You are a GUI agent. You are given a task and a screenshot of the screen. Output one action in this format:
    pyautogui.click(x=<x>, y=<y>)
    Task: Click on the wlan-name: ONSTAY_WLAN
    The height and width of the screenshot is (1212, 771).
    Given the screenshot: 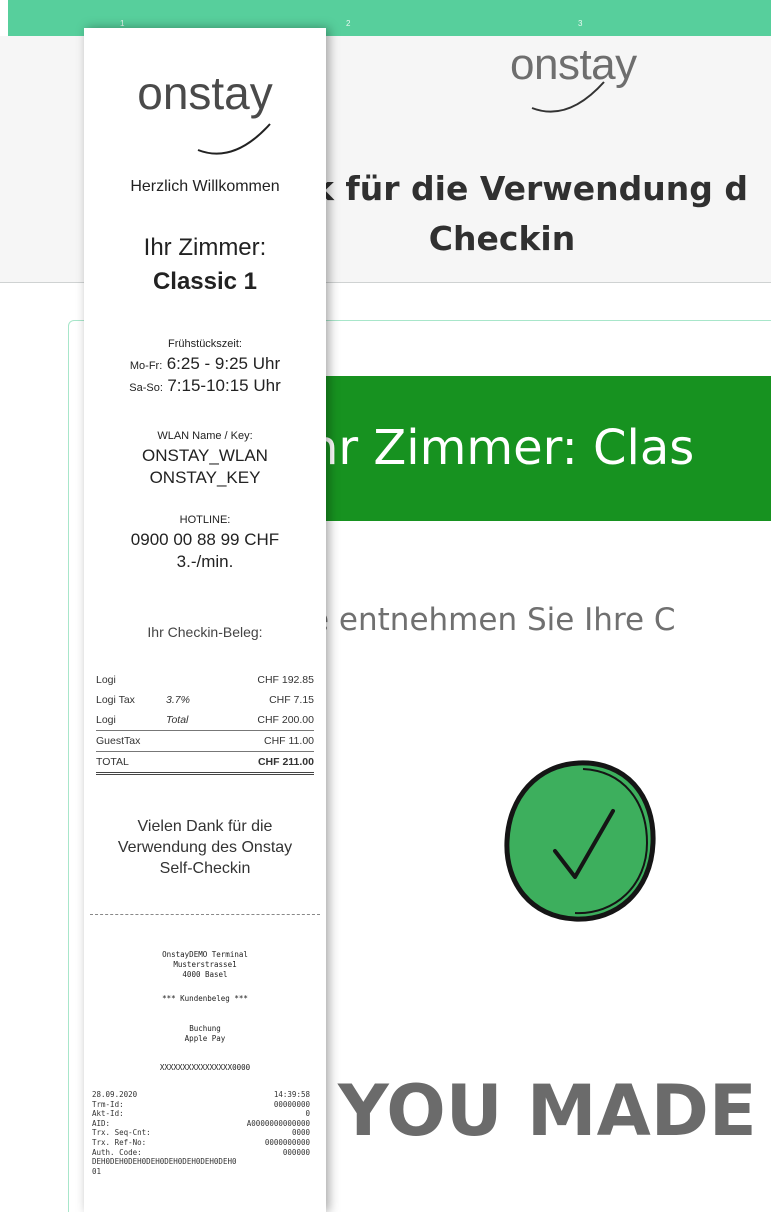 What is the action you would take?
    pyautogui.click(x=205, y=455)
    